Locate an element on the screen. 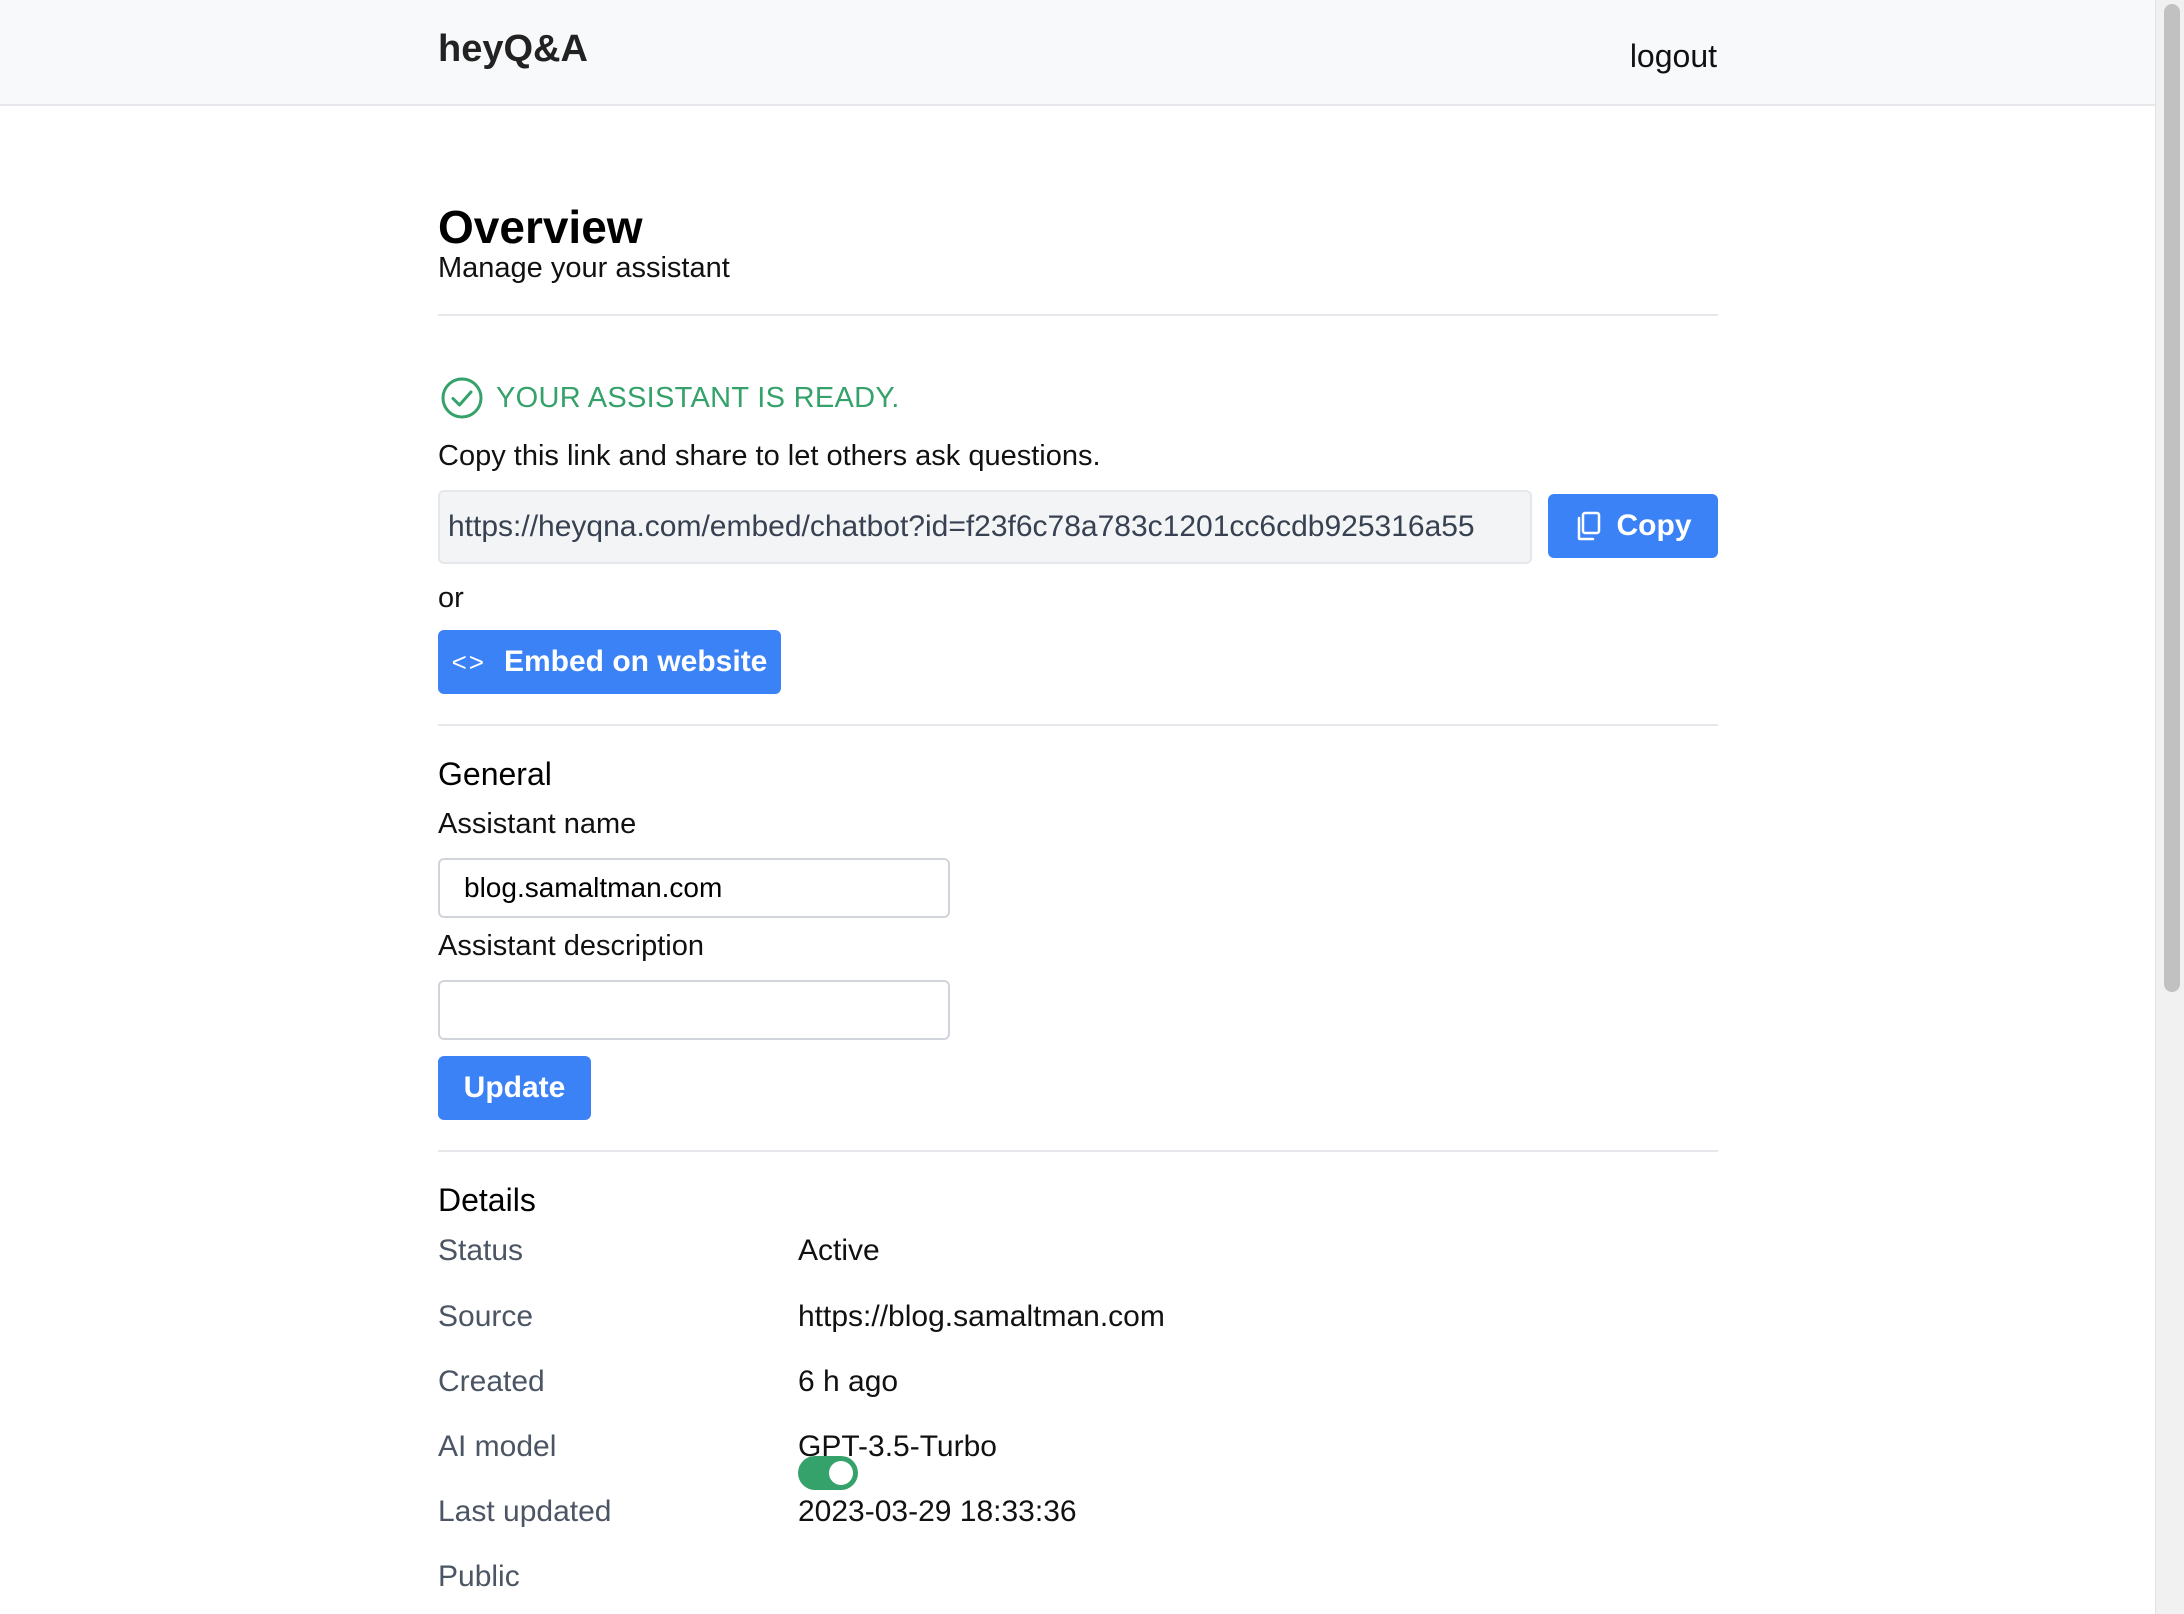  general-section-title: General is located at coordinates (495, 774).